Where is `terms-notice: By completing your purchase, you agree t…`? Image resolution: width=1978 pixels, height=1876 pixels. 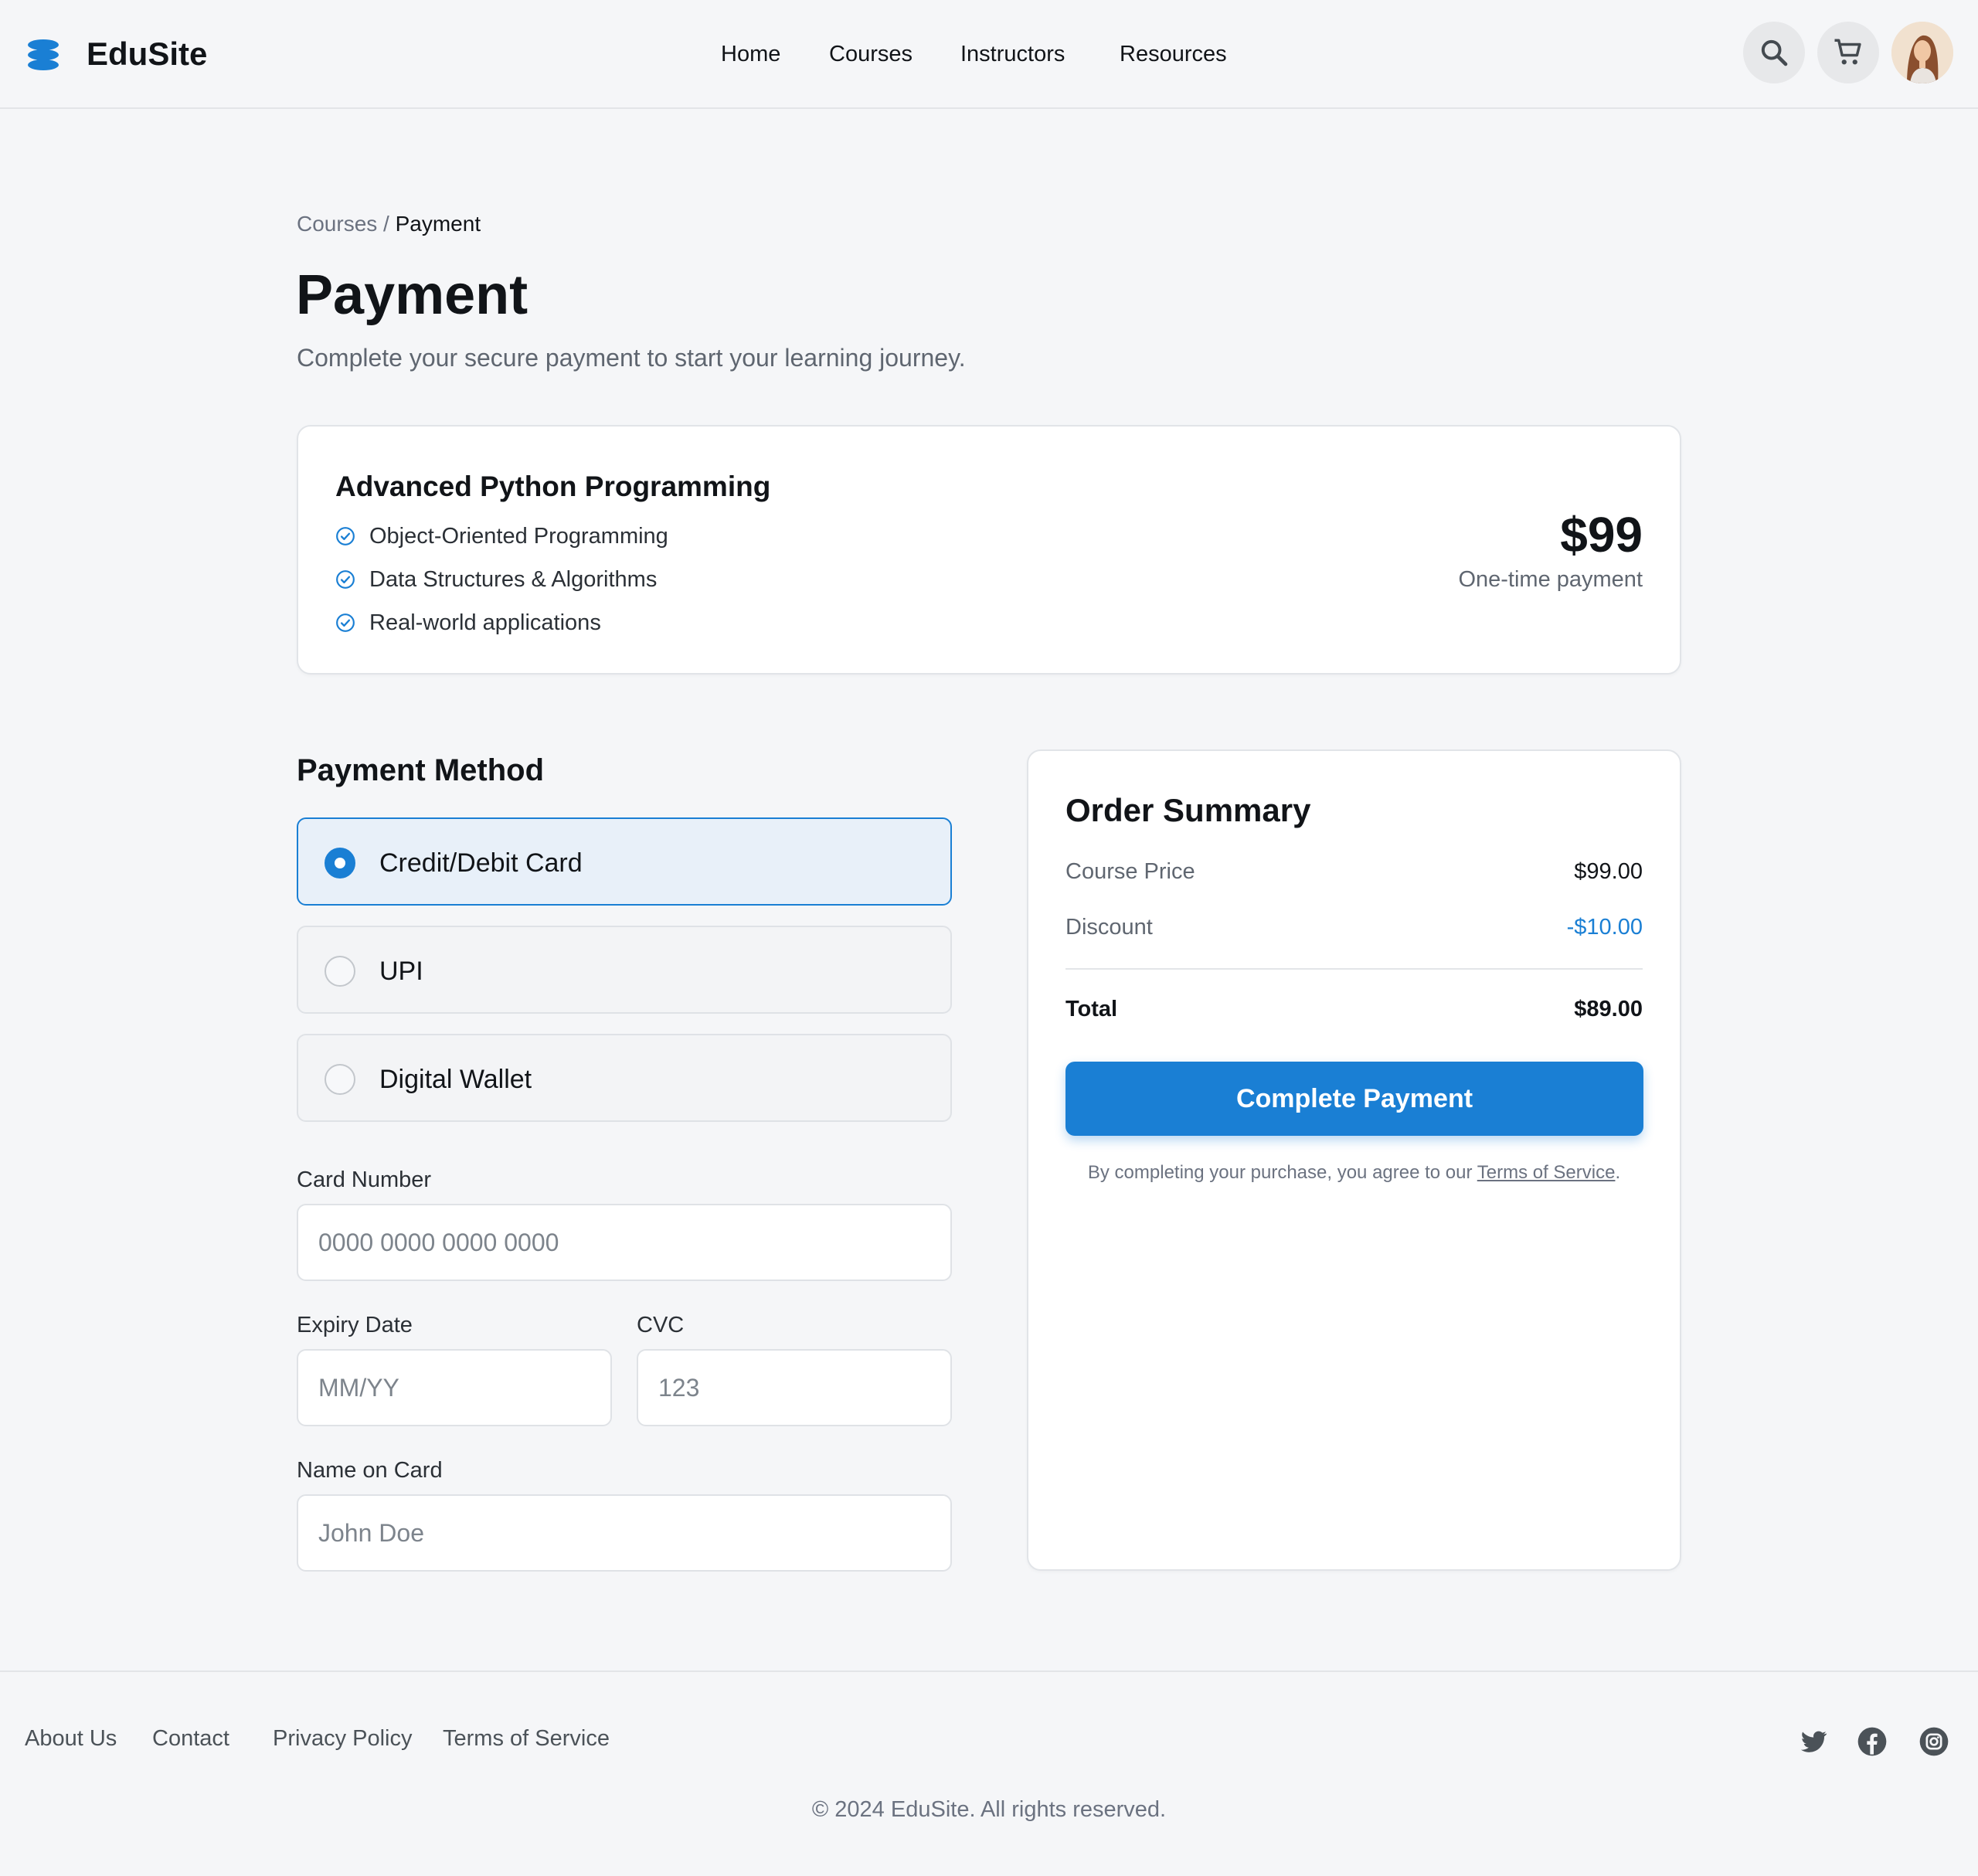
terms-notice: By completing your purchase, you agree t… is located at coordinates (1354, 1173).